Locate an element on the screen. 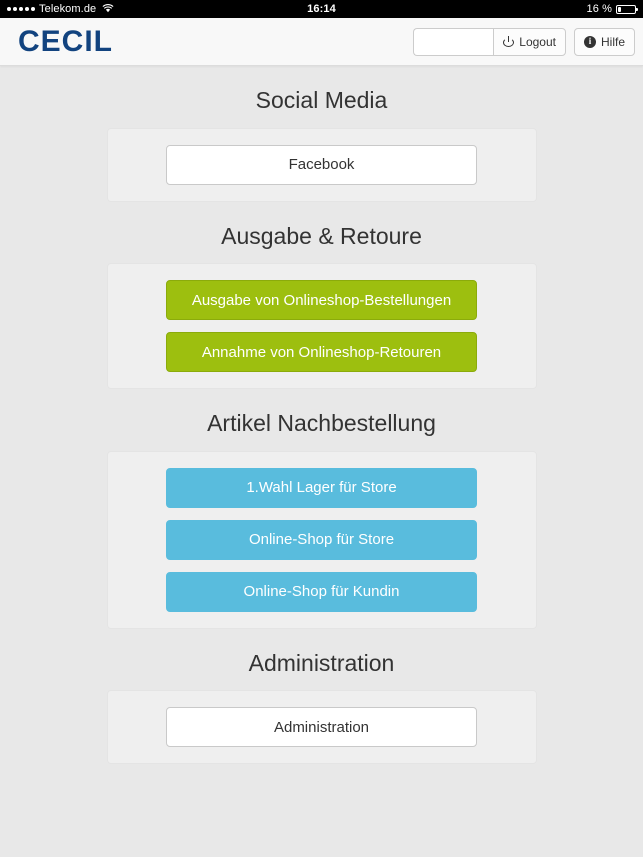  power-icon is located at coordinates (509, 41).